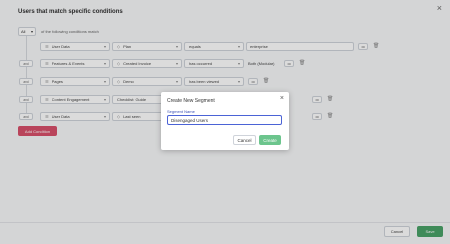 Image resolution: width=450 pixels, height=244 pixels. What do you see at coordinates (282, 98) in the screenshot?
I see `close-icon: ×` at bounding box center [282, 98].